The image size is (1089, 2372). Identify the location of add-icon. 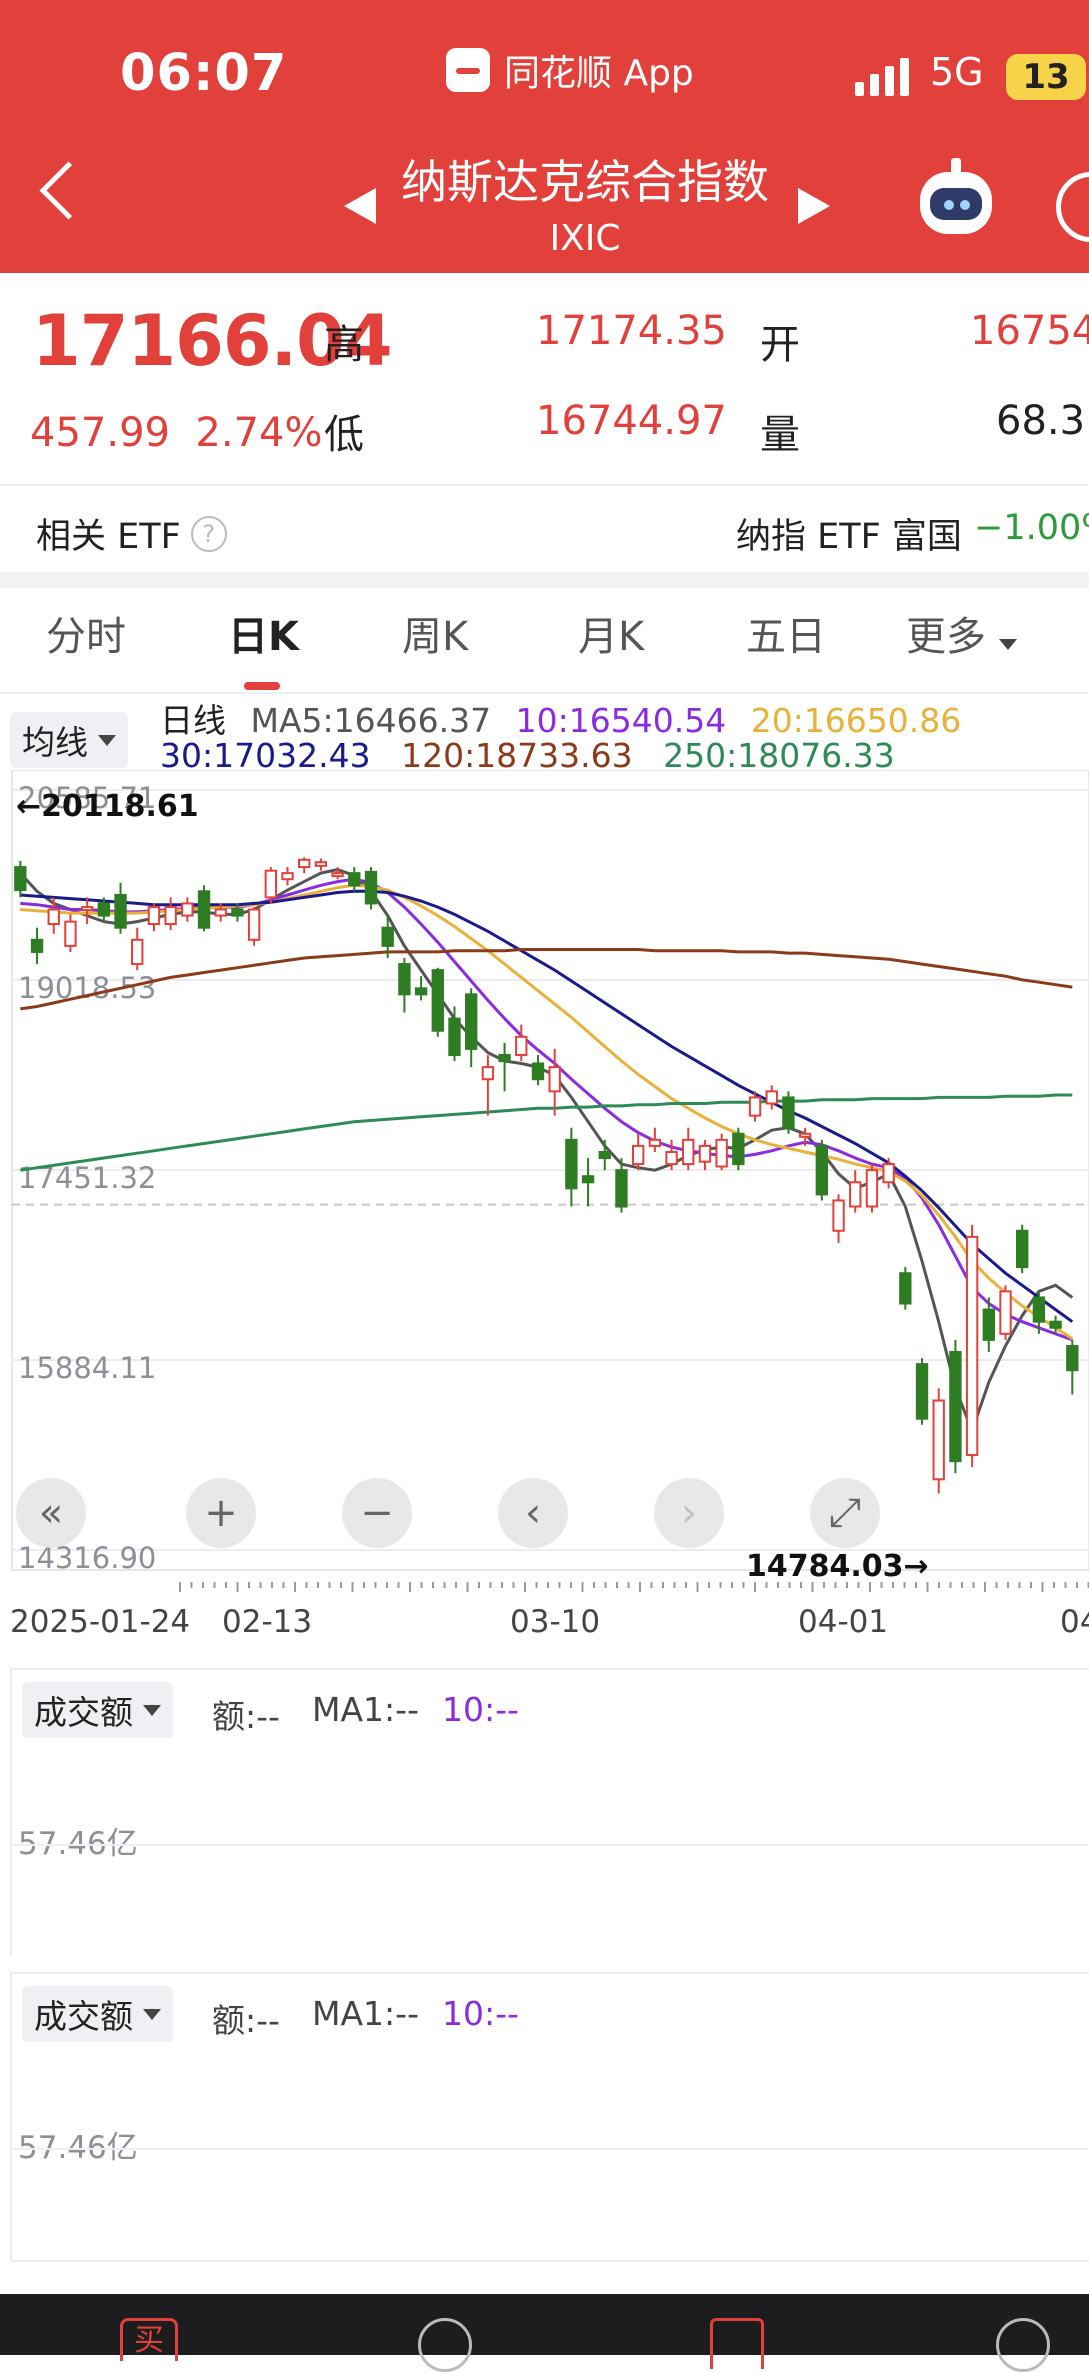
(737, 2343).